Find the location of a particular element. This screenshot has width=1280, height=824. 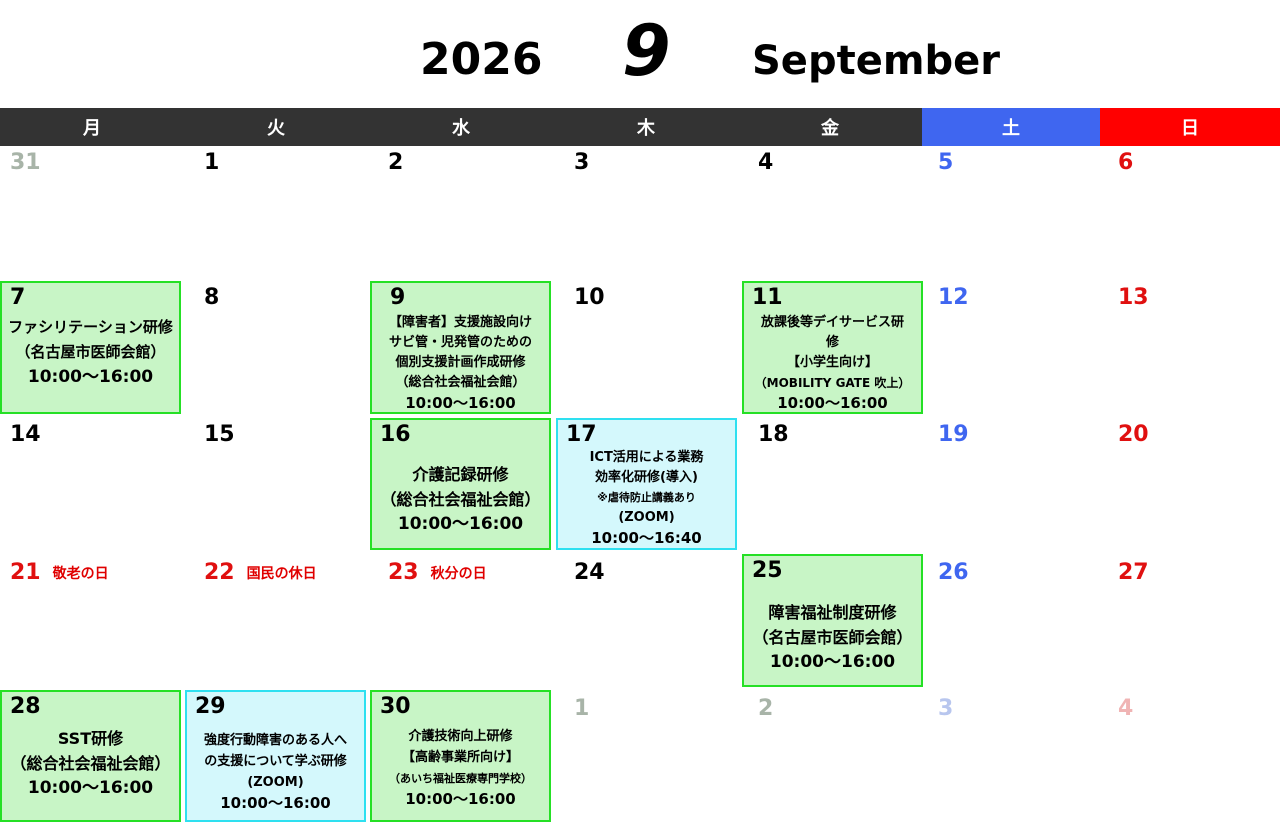

day-number: 11 is located at coordinates (767, 297).